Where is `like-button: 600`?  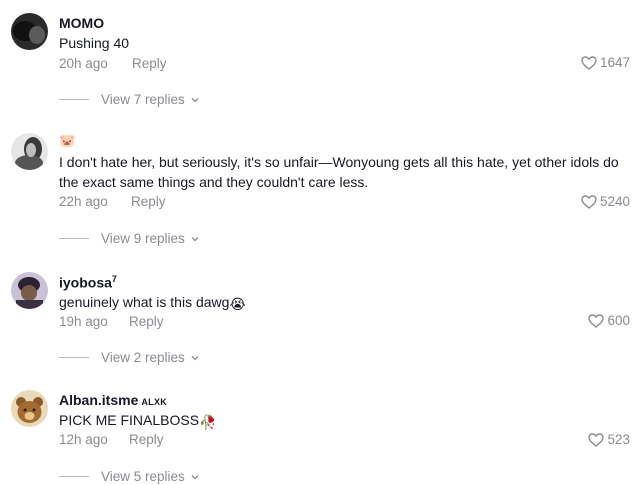
like-button: 600 is located at coordinates (609, 320).